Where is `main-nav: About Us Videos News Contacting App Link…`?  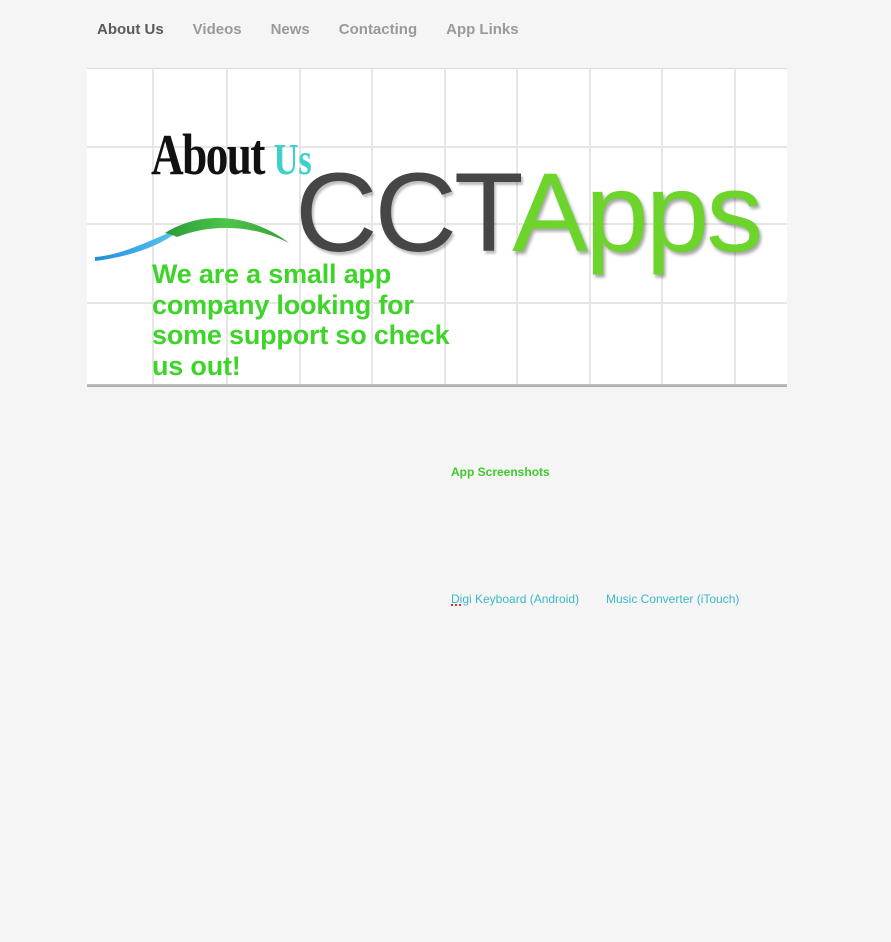
main-nav: About Us Videos News Contacting App Link… is located at coordinates (308, 30).